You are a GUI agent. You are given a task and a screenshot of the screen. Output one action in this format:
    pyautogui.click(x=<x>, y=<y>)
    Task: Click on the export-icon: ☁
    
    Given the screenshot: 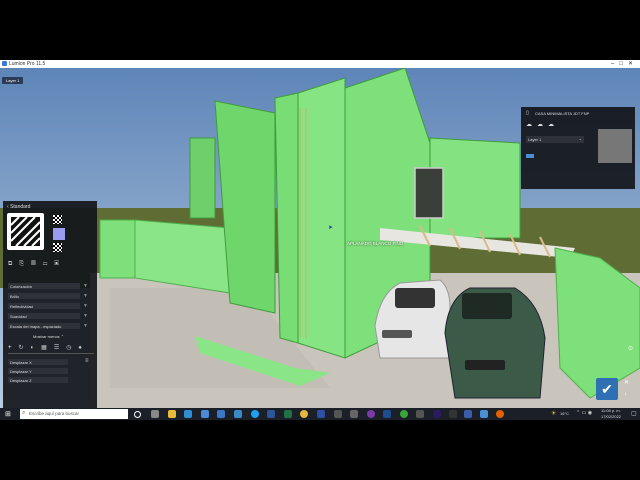 What is the action you would take?
    pyautogui.click(x=542, y=125)
    